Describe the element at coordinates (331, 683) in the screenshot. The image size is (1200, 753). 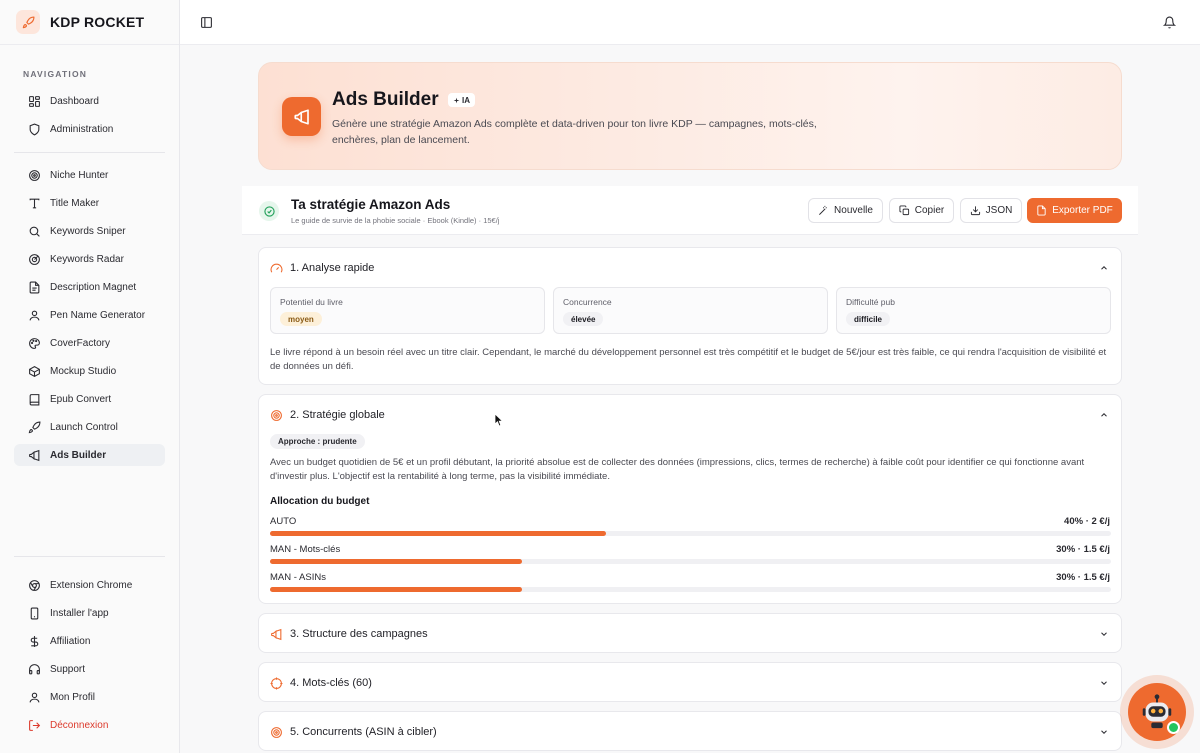
I see `keywords-card-title: 4. Mots-clés (60)` at that location.